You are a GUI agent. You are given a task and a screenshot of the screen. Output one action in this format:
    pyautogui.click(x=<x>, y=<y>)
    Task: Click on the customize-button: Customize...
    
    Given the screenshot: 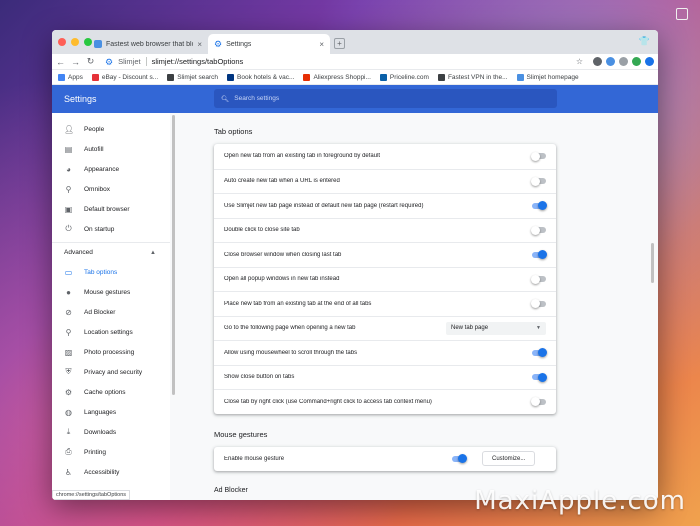 What is the action you would take?
    pyautogui.click(x=509, y=458)
    